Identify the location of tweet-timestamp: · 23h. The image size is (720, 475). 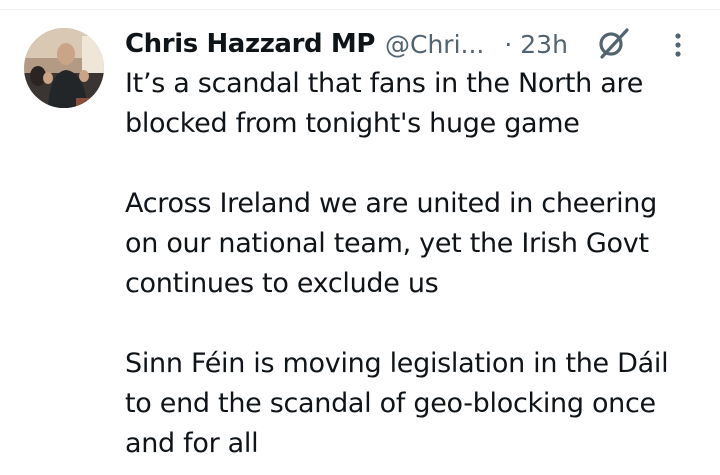
(536, 44).